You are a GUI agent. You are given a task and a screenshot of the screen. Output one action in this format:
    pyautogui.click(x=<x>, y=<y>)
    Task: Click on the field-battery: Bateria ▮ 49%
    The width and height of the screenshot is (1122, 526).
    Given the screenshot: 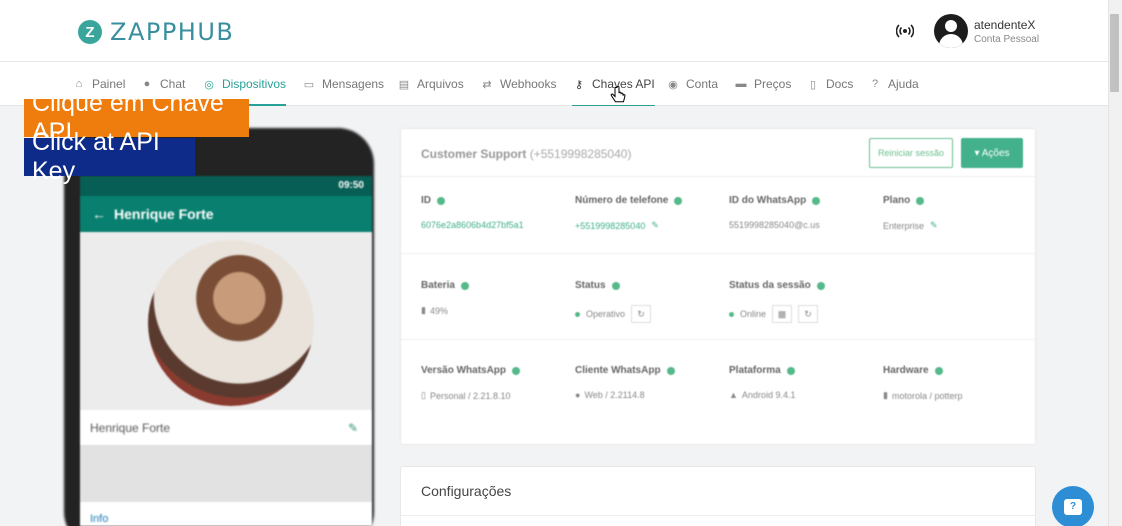 What is the action you would take?
    pyautogui.click(x=445, y=298)
    